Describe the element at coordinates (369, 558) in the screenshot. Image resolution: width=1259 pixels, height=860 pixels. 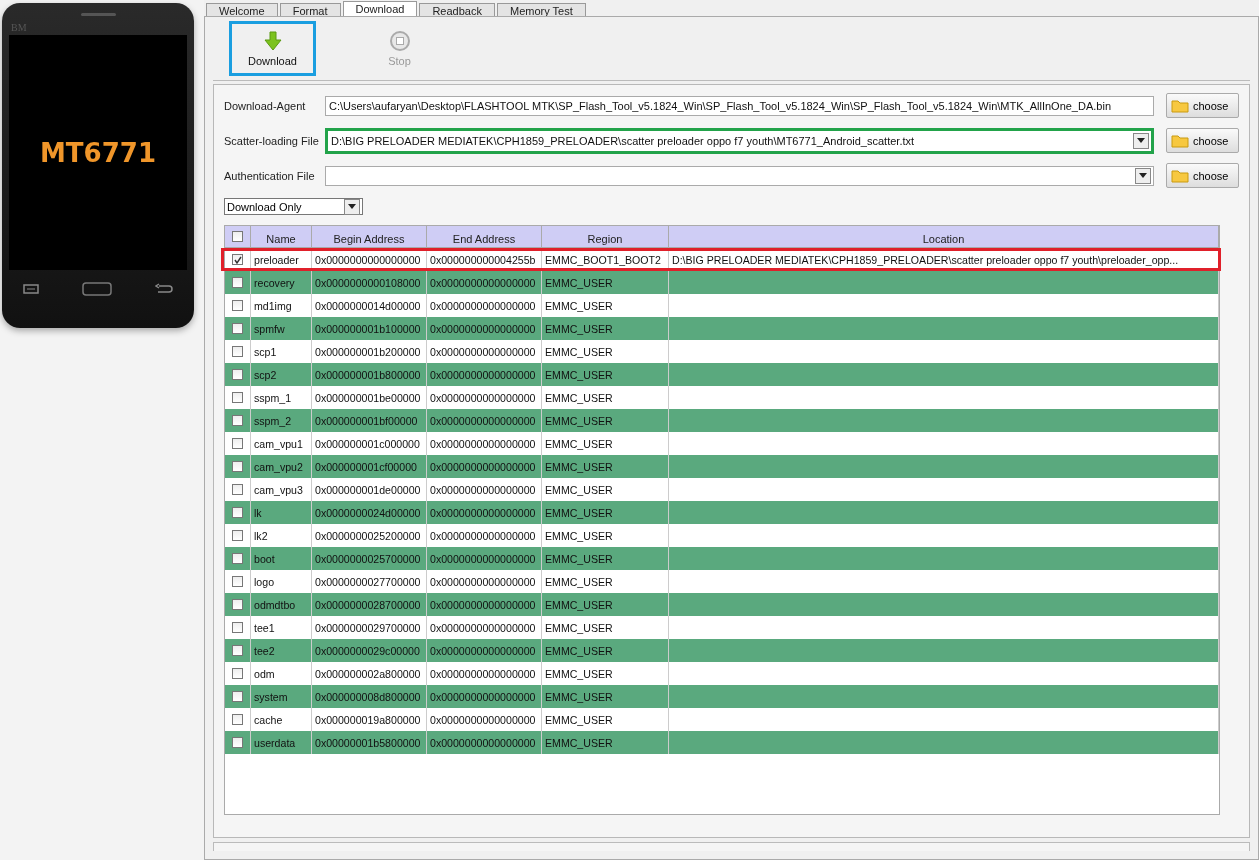
I see `table-cell: 0x0000000025700000` at that location.